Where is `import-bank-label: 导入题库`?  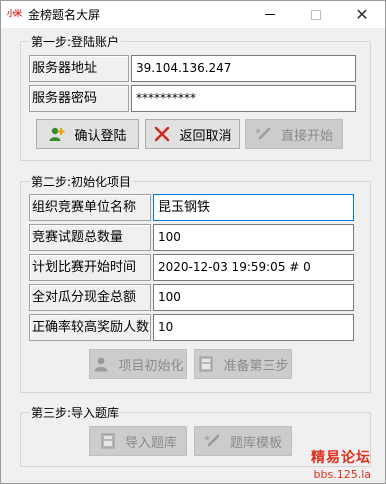 import-bank-label: 导入题库 is located at coordinates (150, 443).